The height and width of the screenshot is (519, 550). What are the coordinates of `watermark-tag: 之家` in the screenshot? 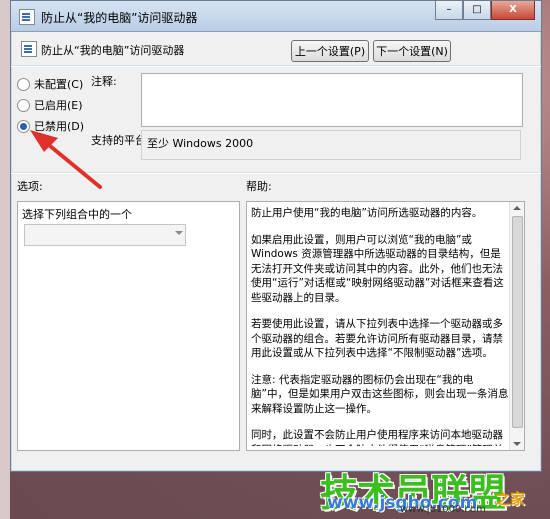 It's located at (510, 499).